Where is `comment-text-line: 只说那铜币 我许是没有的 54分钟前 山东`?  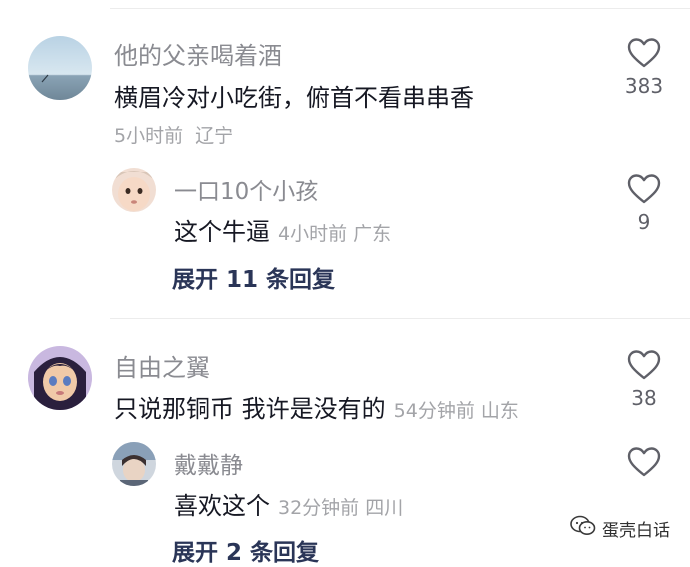 comment-text-line: 只说那铜币 我许是没有的 54分钟前 山东 is located at coordinates (316, 406).